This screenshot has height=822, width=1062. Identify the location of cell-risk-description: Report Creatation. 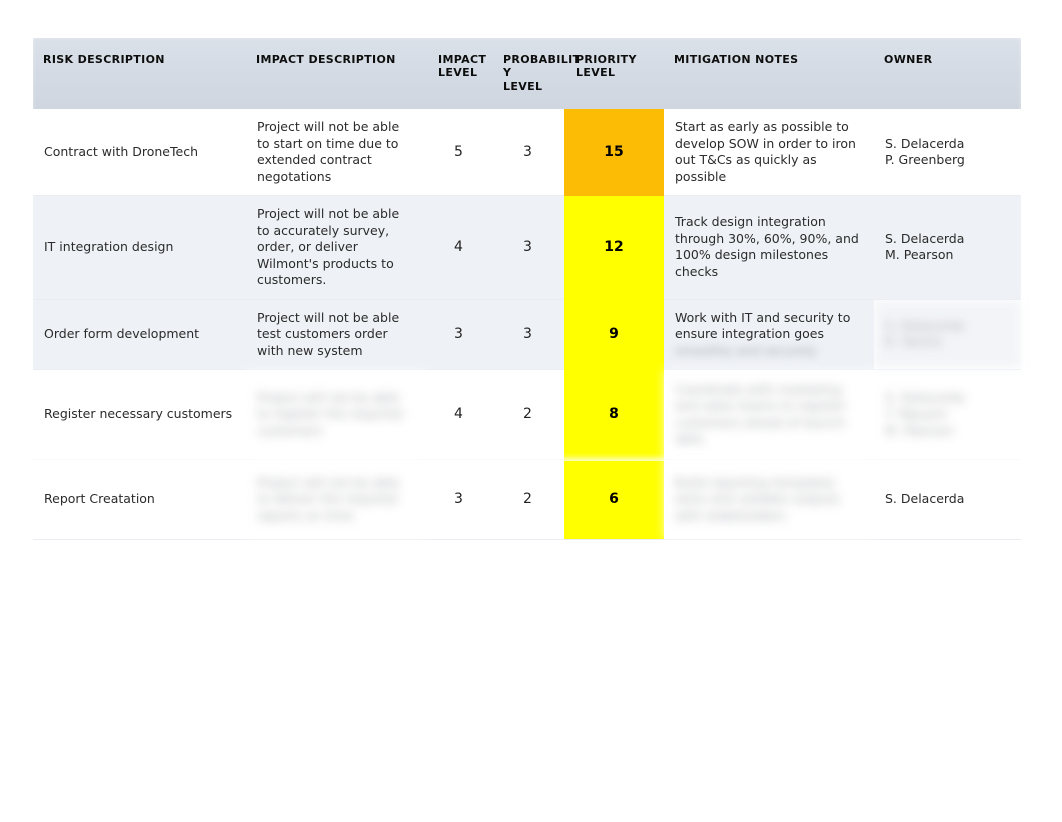
(139, 500).